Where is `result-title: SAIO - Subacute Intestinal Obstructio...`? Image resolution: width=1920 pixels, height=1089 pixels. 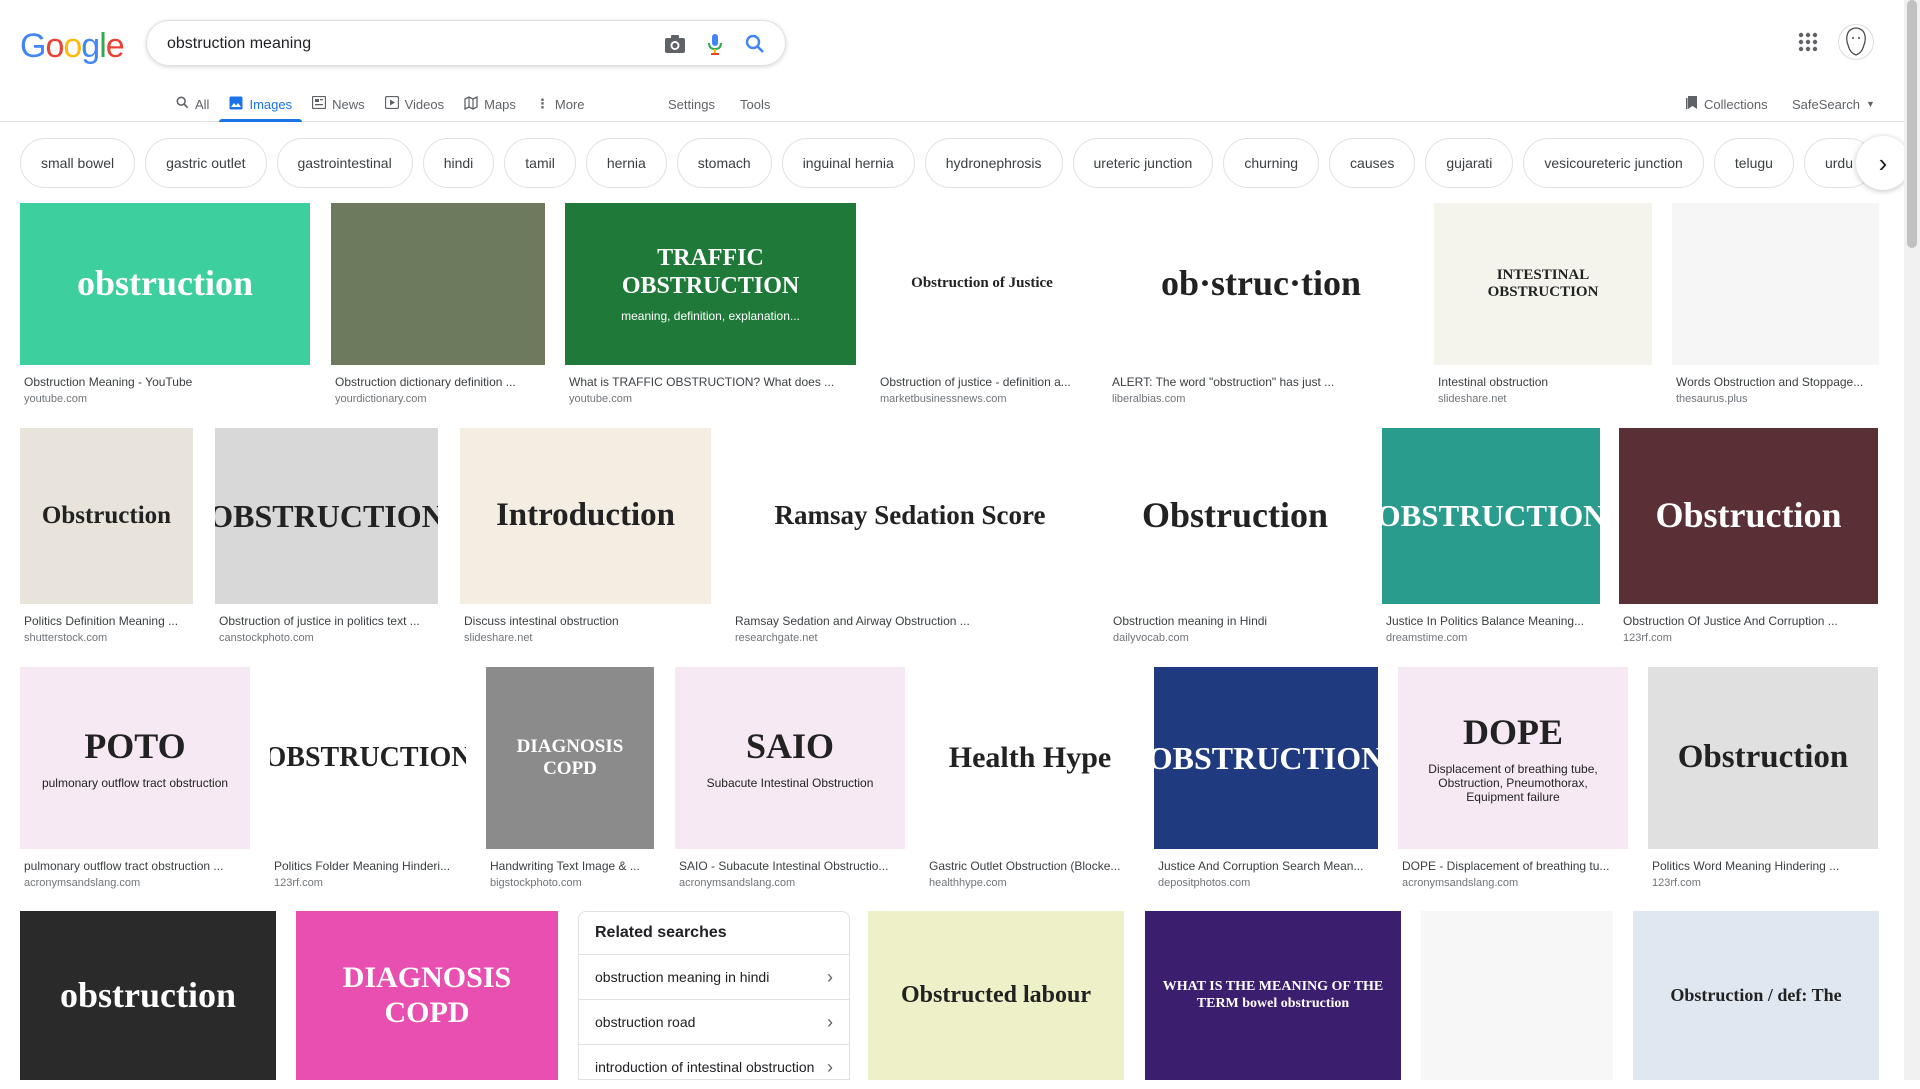
result-title: SAIO - Subacute Intestinal Obstructio... is located at coordinates (790, 866).